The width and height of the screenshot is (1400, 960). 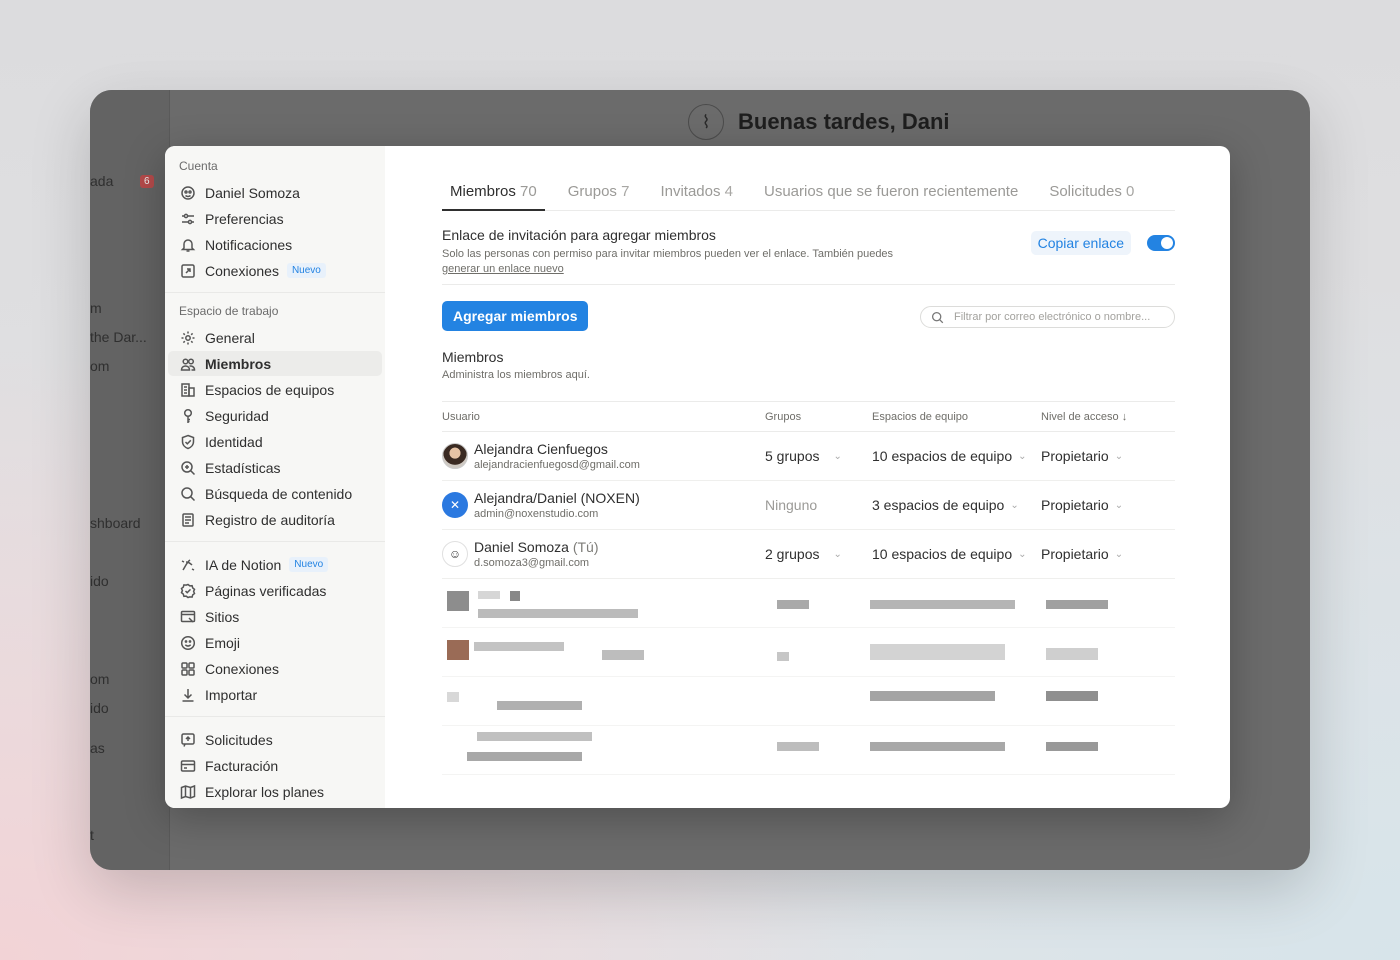 I want to click on sidebar-item-integrations: Conexiones, so click(x=275, y=668).